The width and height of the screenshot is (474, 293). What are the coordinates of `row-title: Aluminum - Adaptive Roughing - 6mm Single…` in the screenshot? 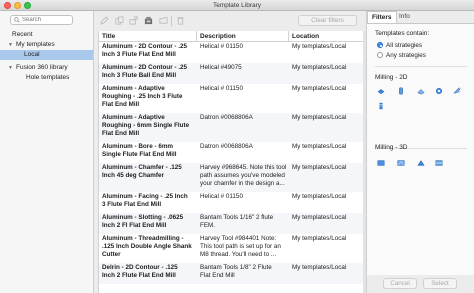 It's located at (147, 126).